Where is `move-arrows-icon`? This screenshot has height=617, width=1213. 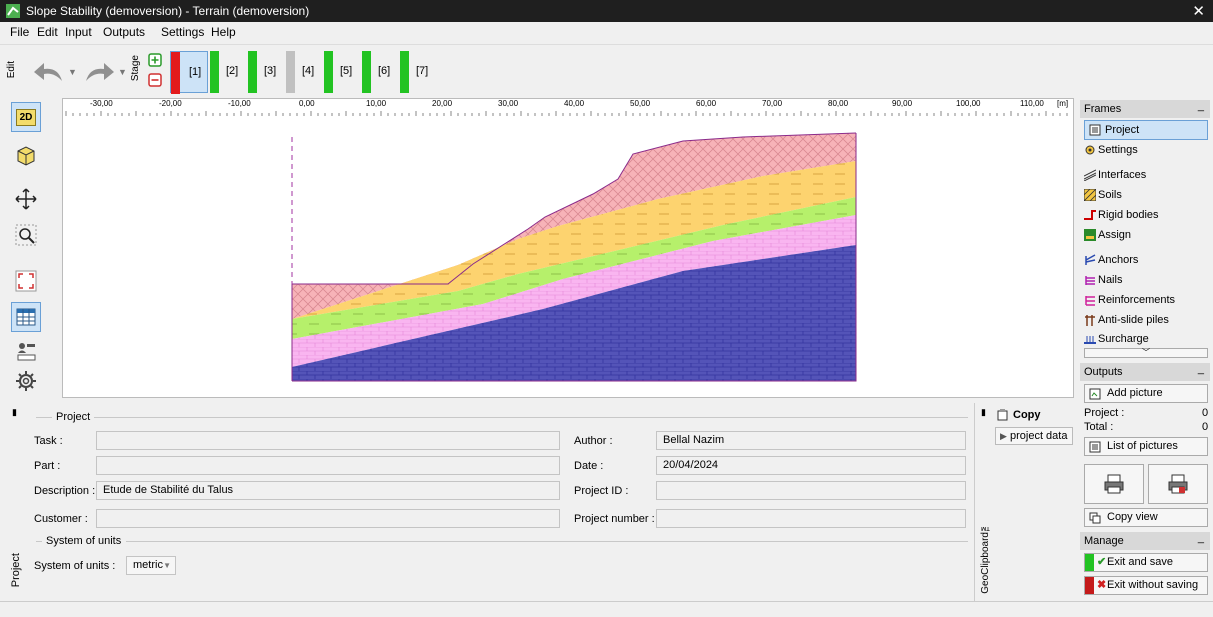 move-arrows-icon is located at coordinates (26, 199).